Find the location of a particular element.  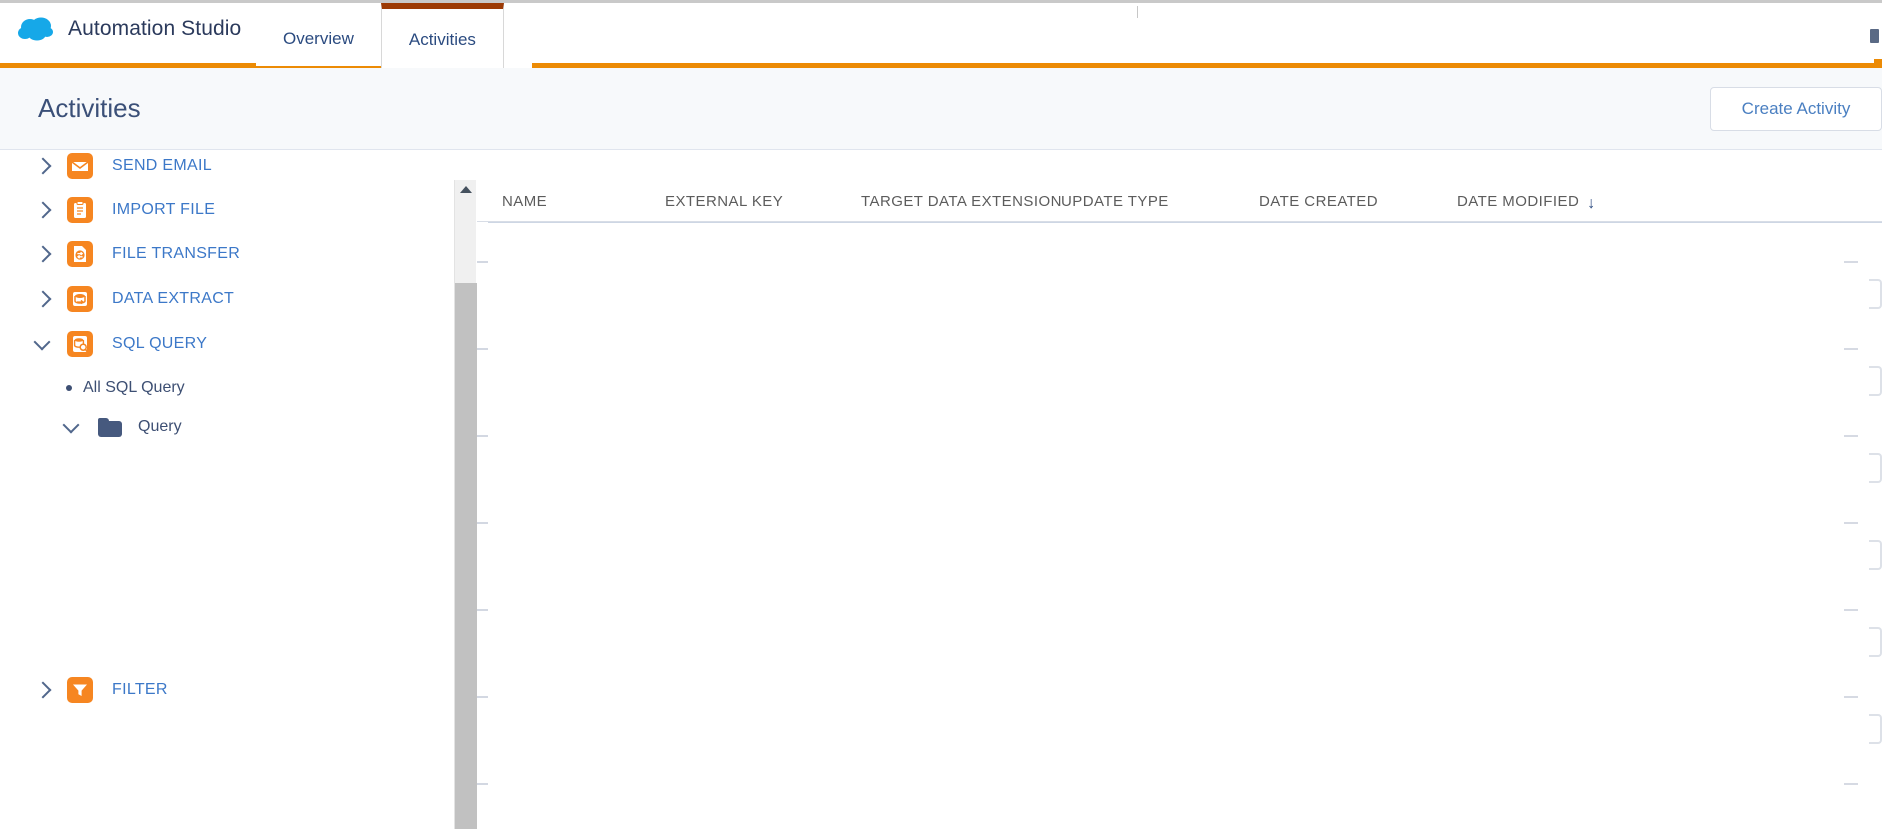

column-header-date-modified: DATE MODIFIED ↓ is located at coordinates (1526, 203).